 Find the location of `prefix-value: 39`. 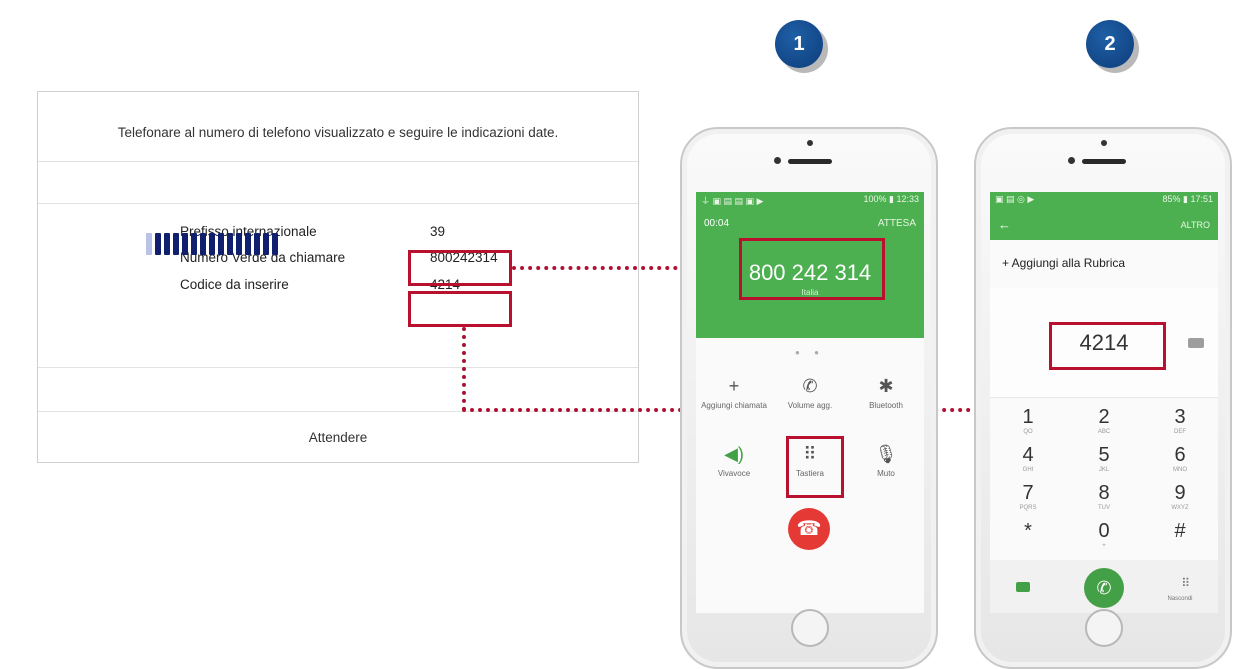

prefix-value: 39 is located at coordinates (438, 231).